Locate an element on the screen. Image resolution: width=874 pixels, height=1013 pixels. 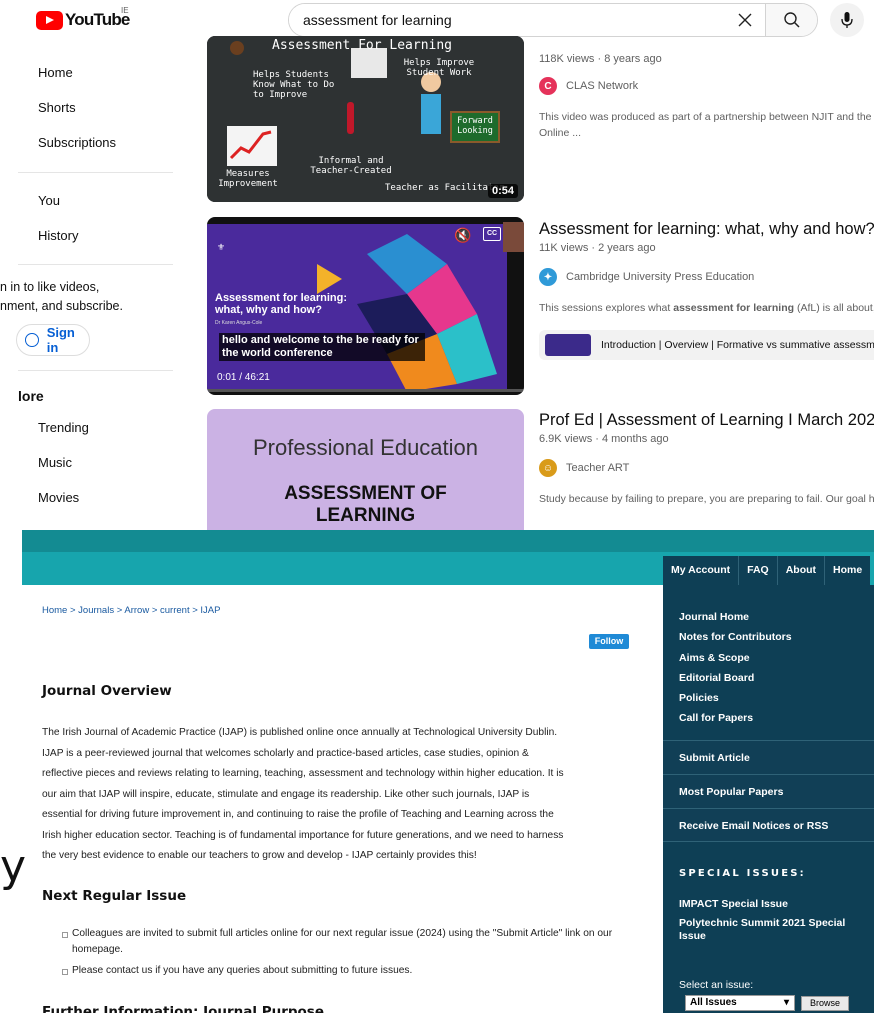
sidebar-link-notes: Notes for Contributors is located at coordinates (735, 637).